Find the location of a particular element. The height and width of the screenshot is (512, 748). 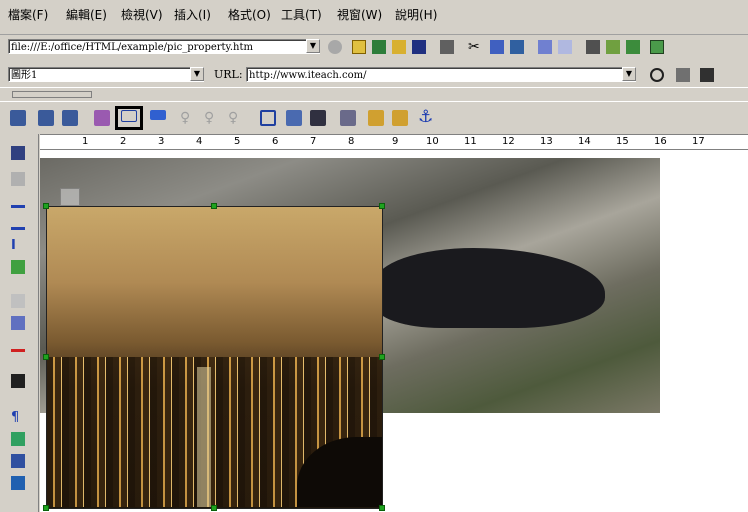

table-icon is located at coordinates (294, 118).